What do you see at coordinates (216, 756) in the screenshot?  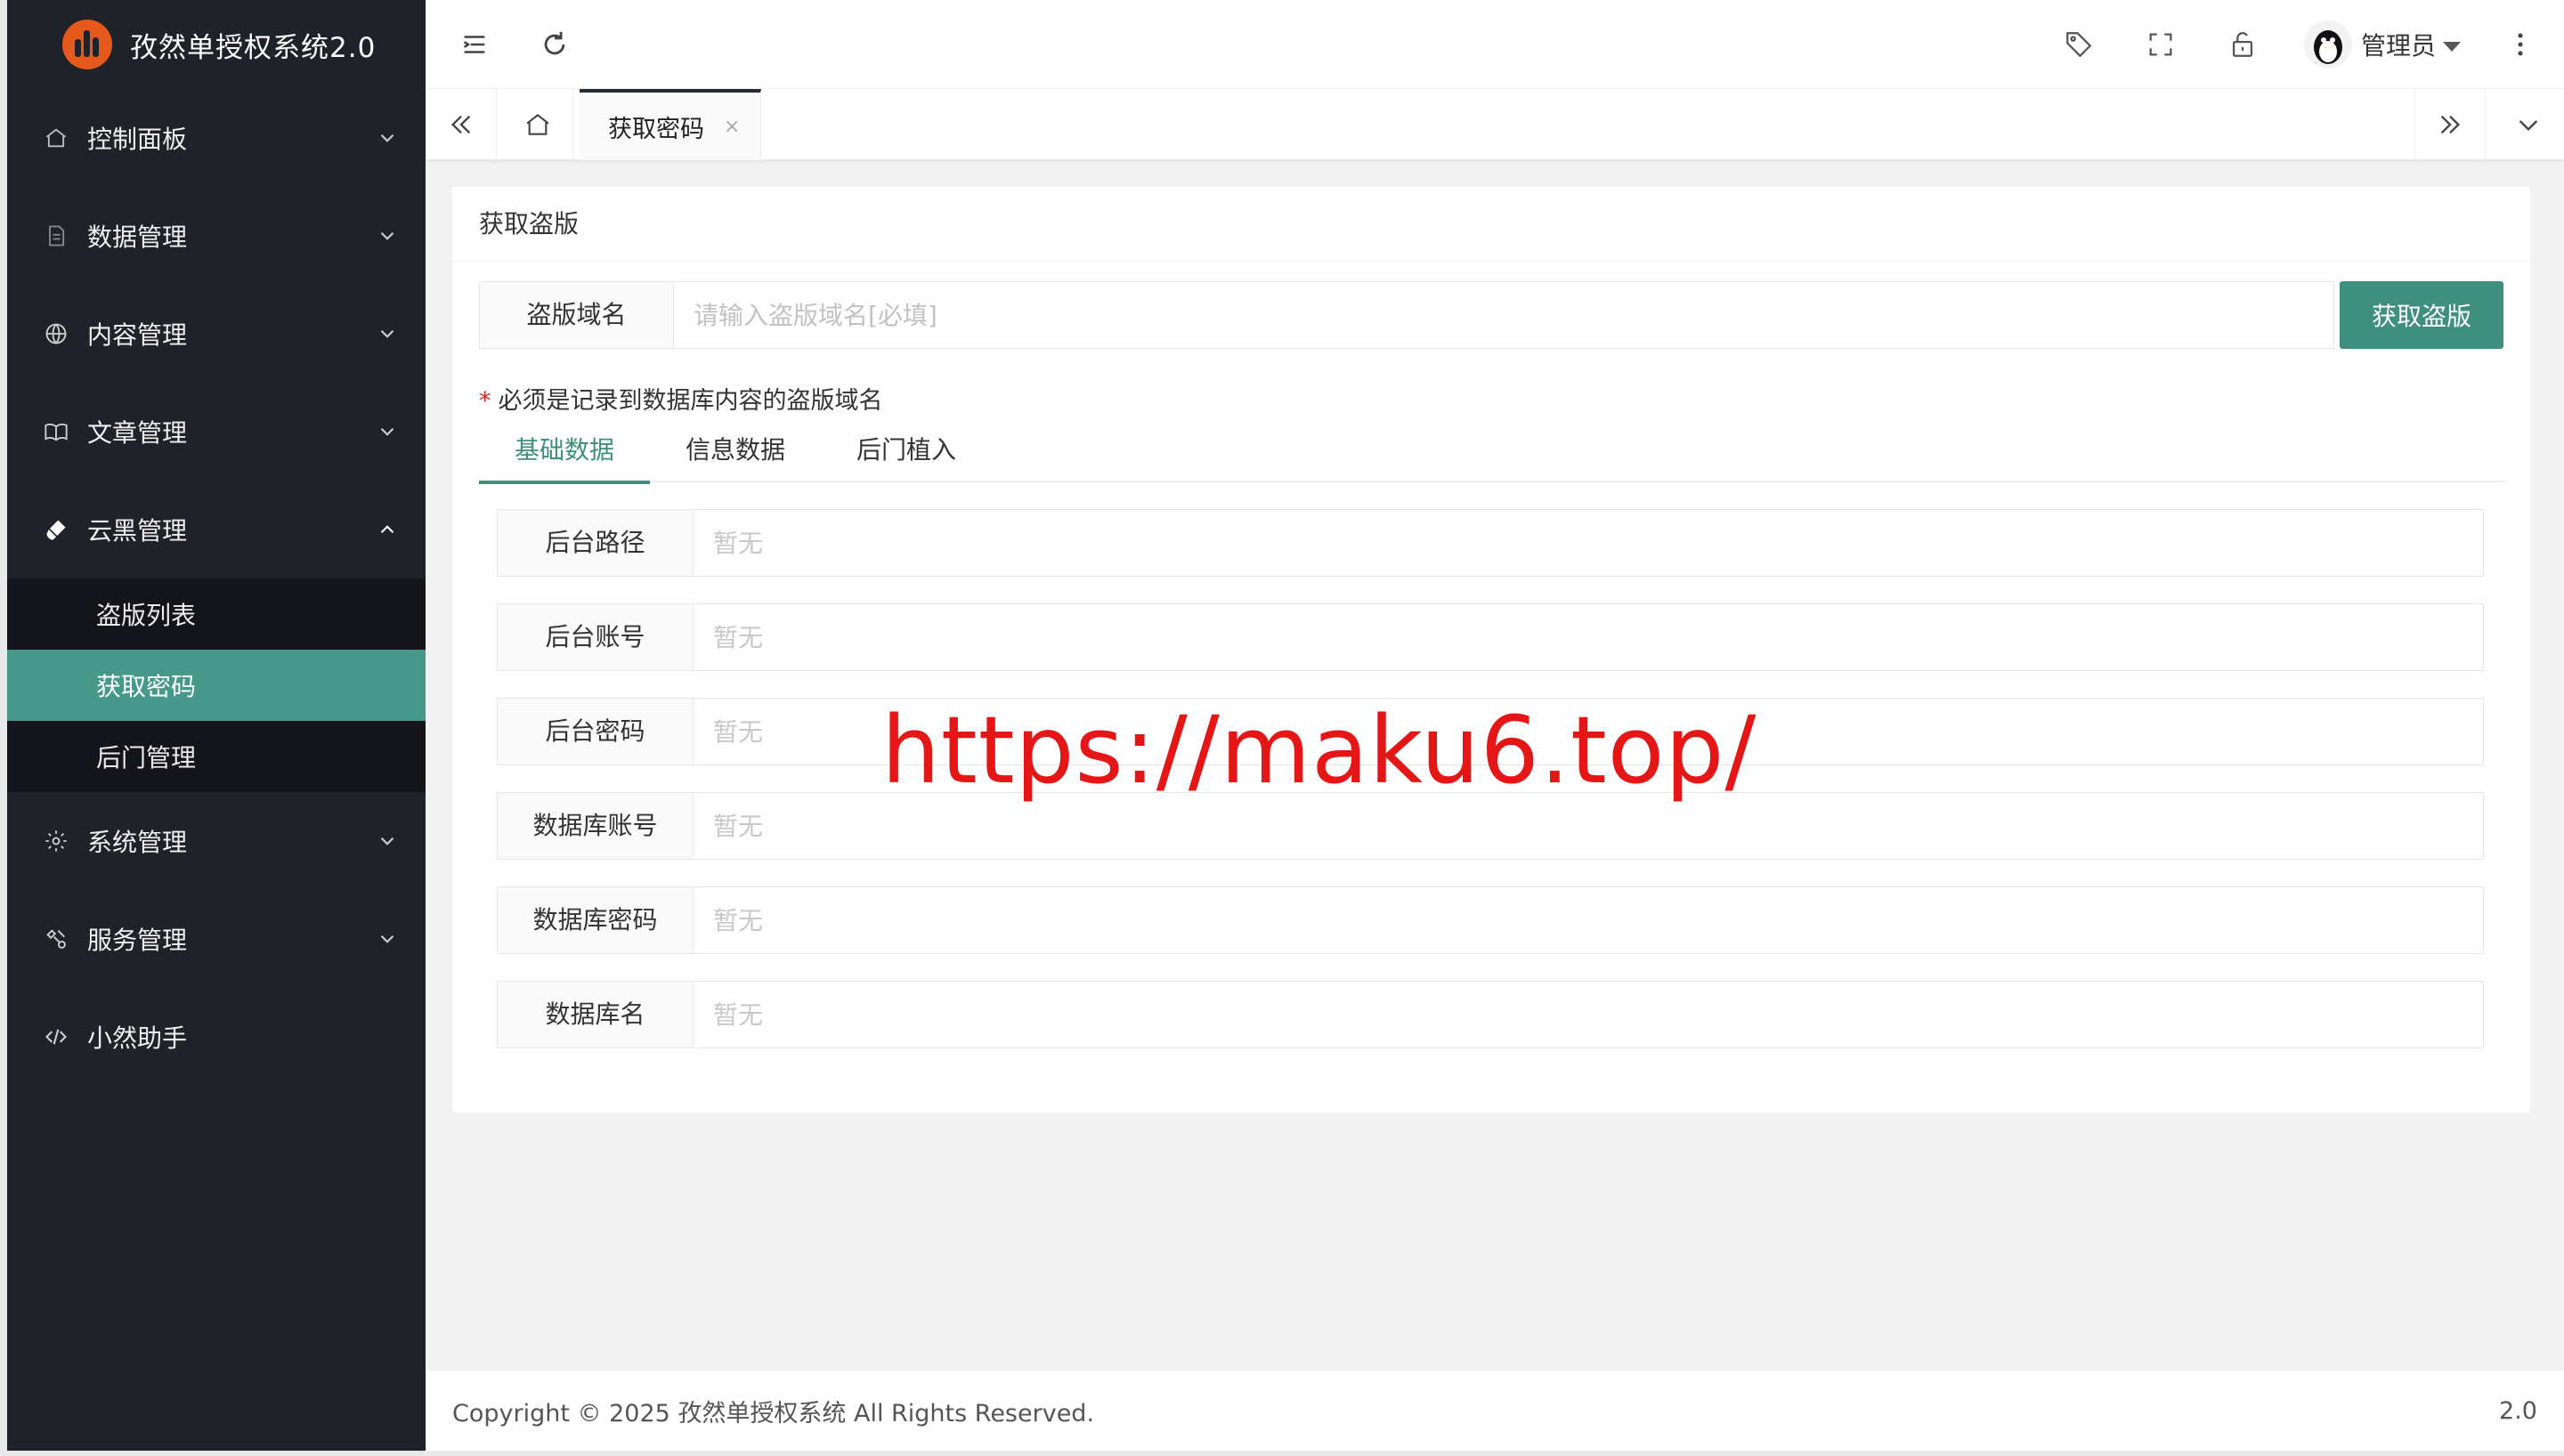 I see `sidebar-subitem-backdoor: 后门管理` at bounding box center [216, 756].